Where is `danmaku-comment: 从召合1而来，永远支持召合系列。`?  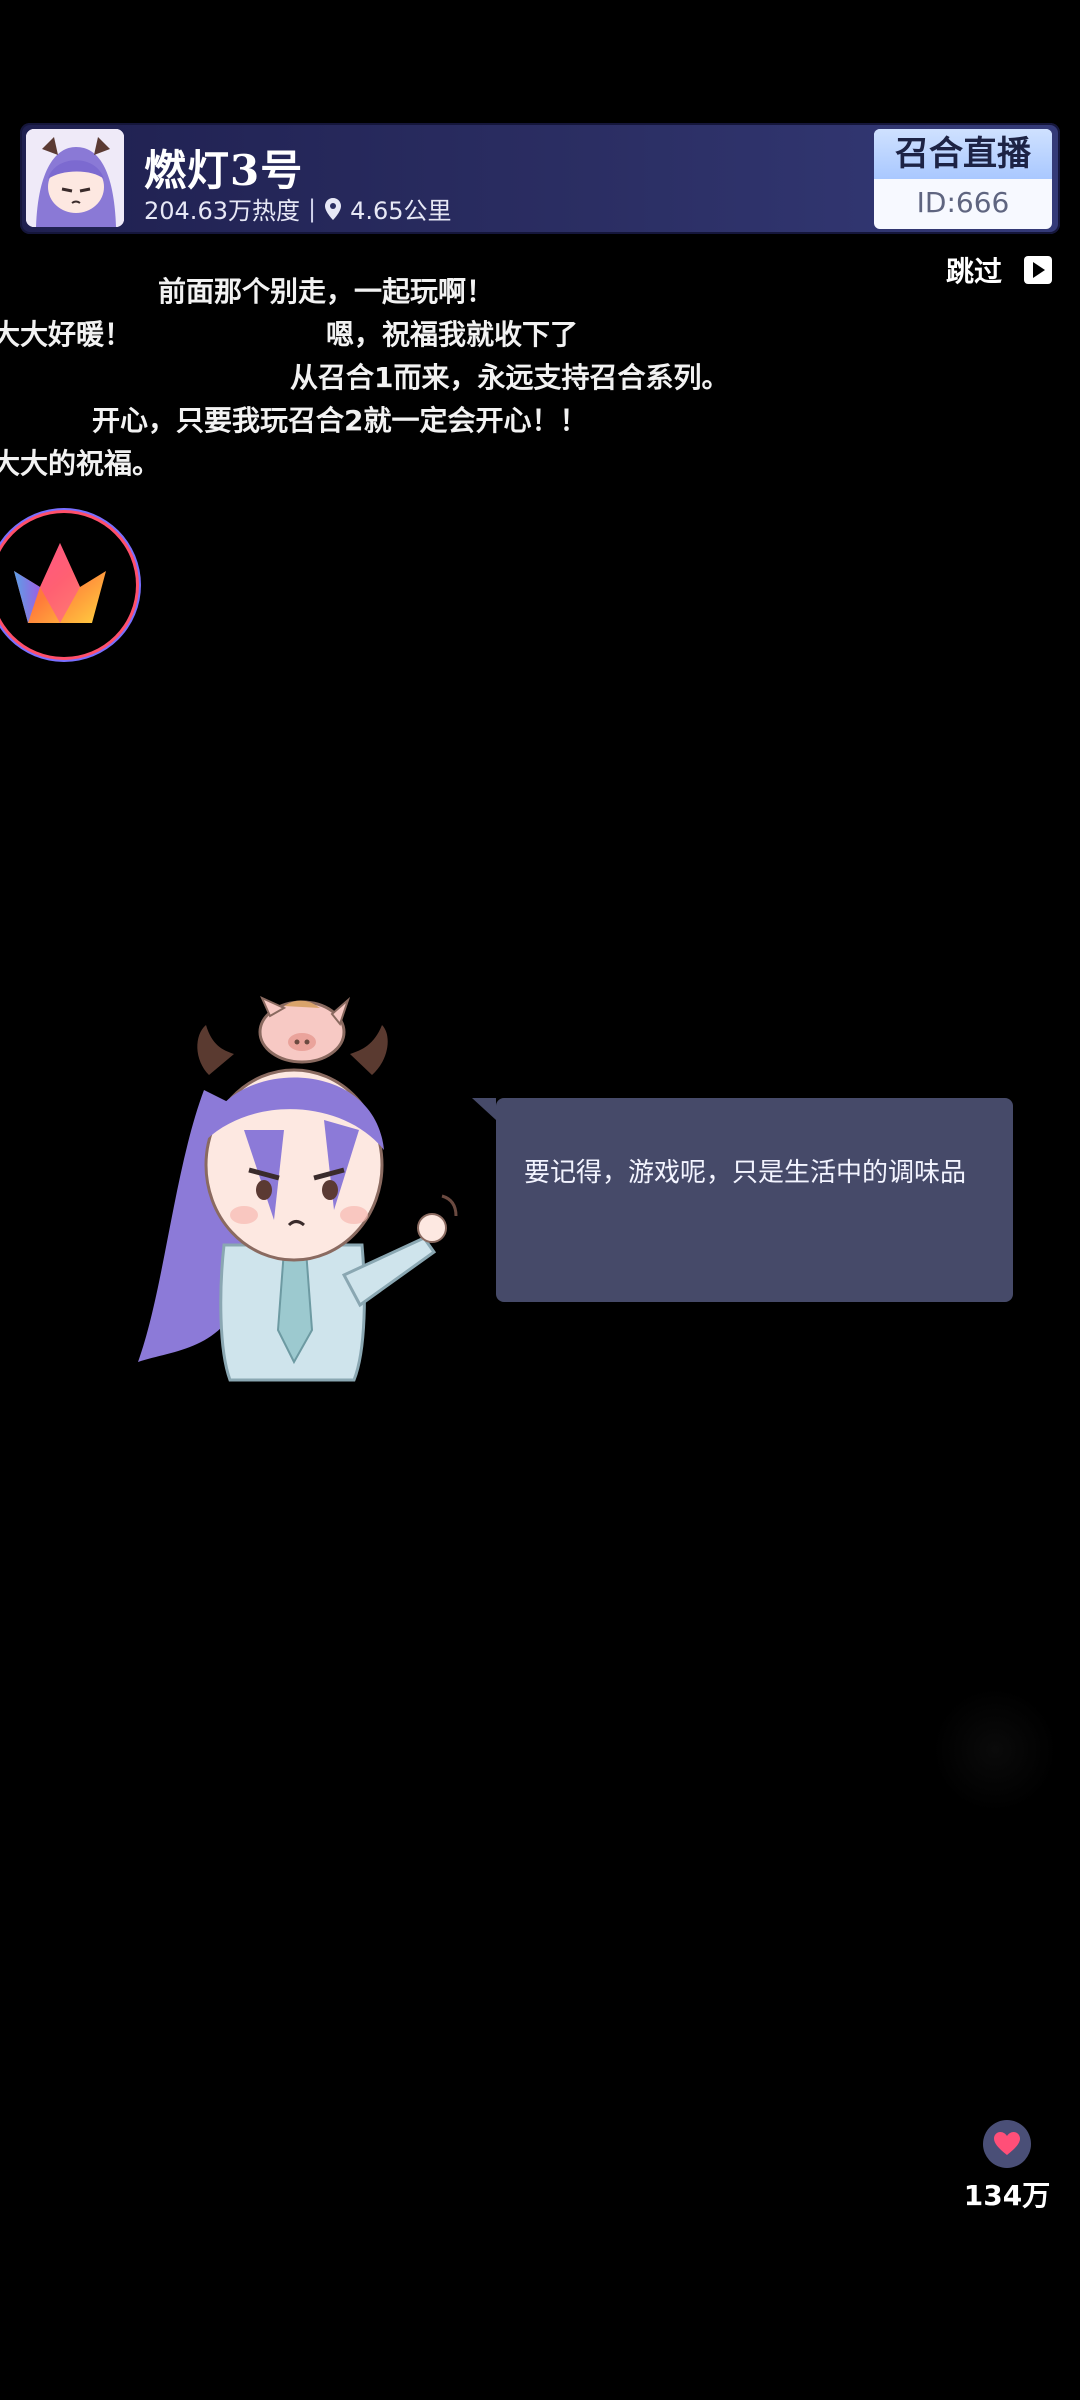
danmaku-comment: 从召合1而来，永远支持召合系列。 is located at coordinates (510, 377).